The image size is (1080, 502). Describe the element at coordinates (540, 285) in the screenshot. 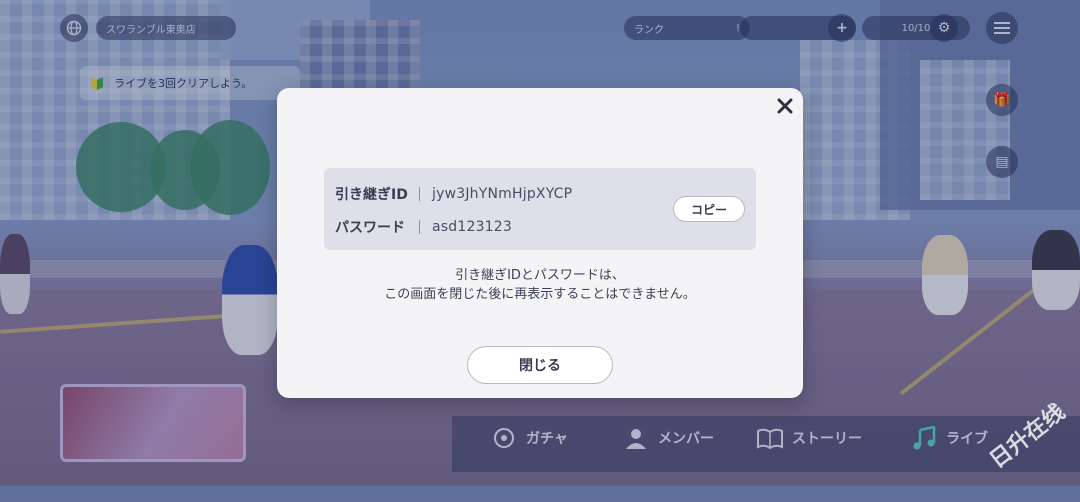

I see `notice-text: 引き継ぎIDとパスワードは、 この画面を閉じた後に再表示することはできません。` at that location.